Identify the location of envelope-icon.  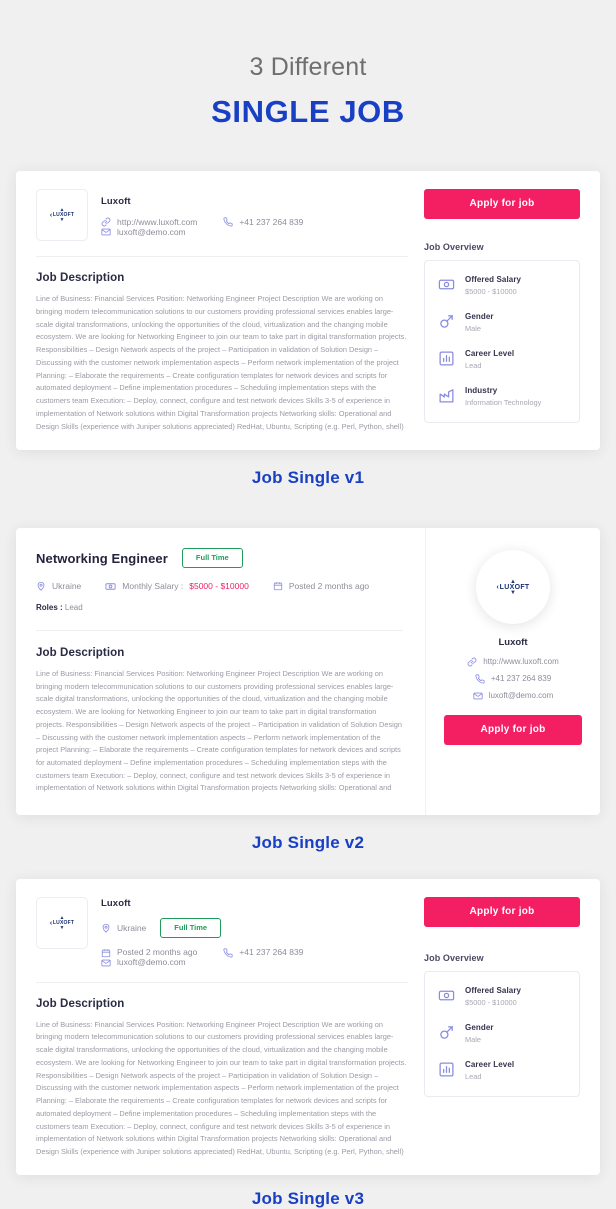
(106, 232).